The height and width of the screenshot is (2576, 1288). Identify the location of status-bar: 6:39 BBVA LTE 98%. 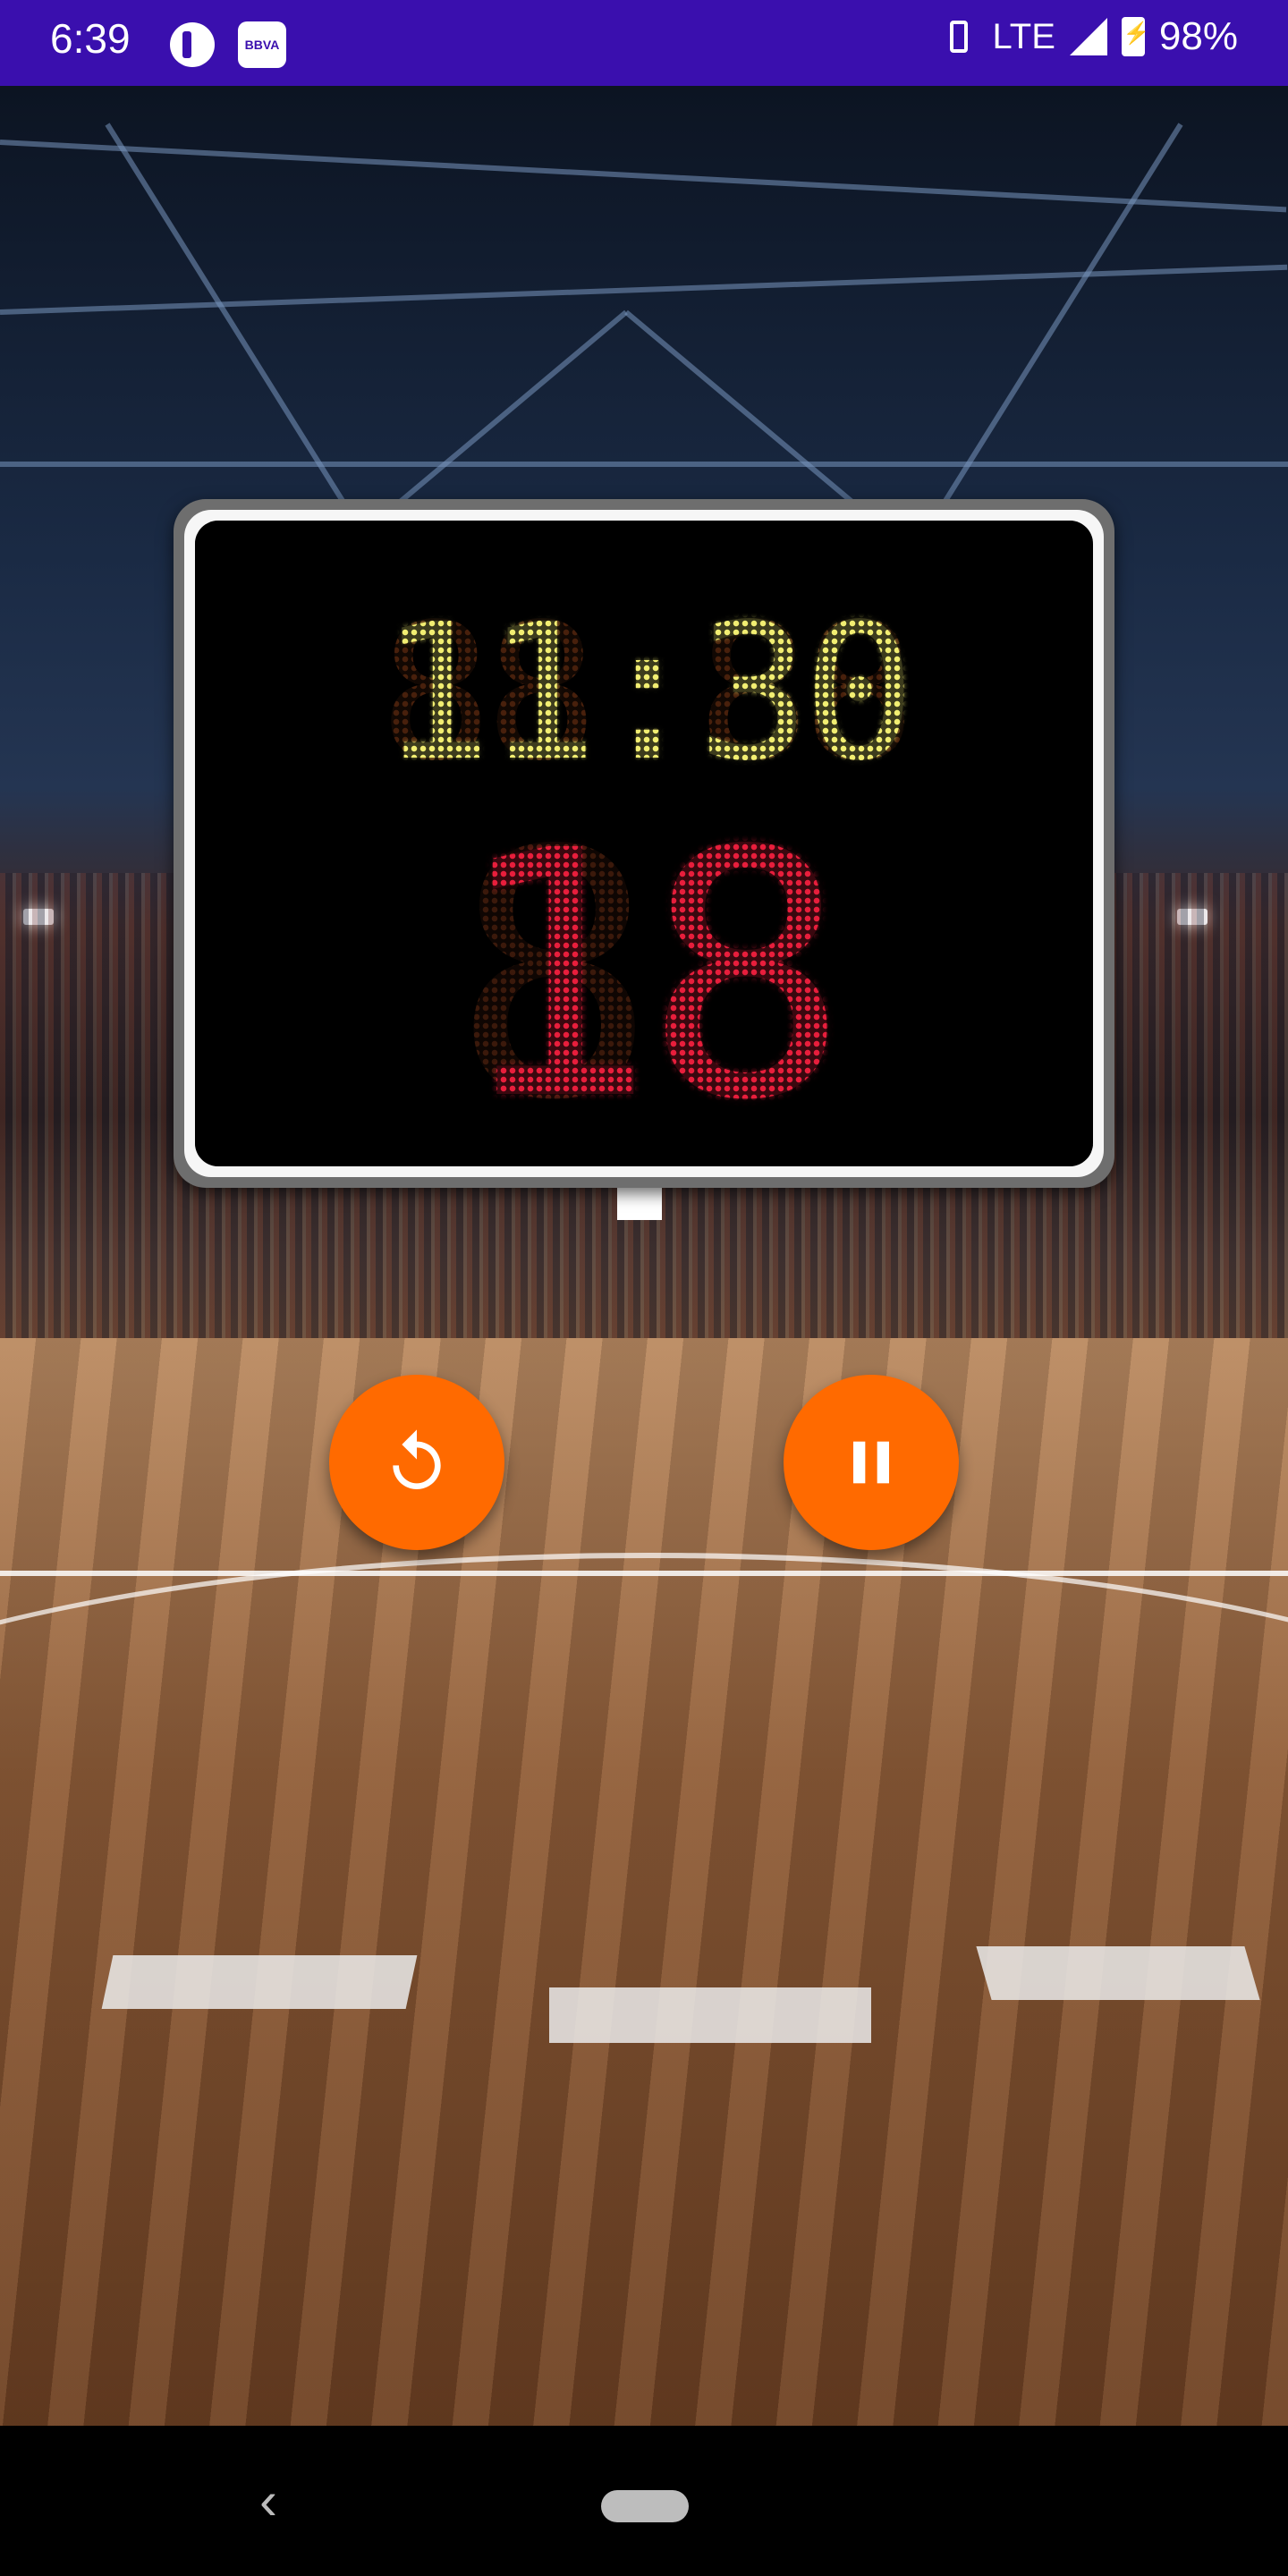
(644, 43).